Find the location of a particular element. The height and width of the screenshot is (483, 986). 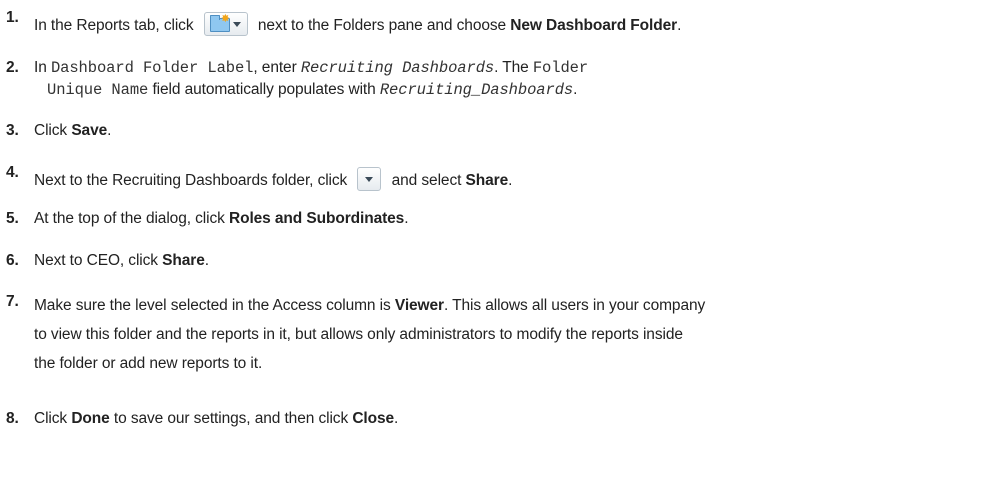

new-folder-dropdown-icon: ✸ is located at coordinates (225, 24).